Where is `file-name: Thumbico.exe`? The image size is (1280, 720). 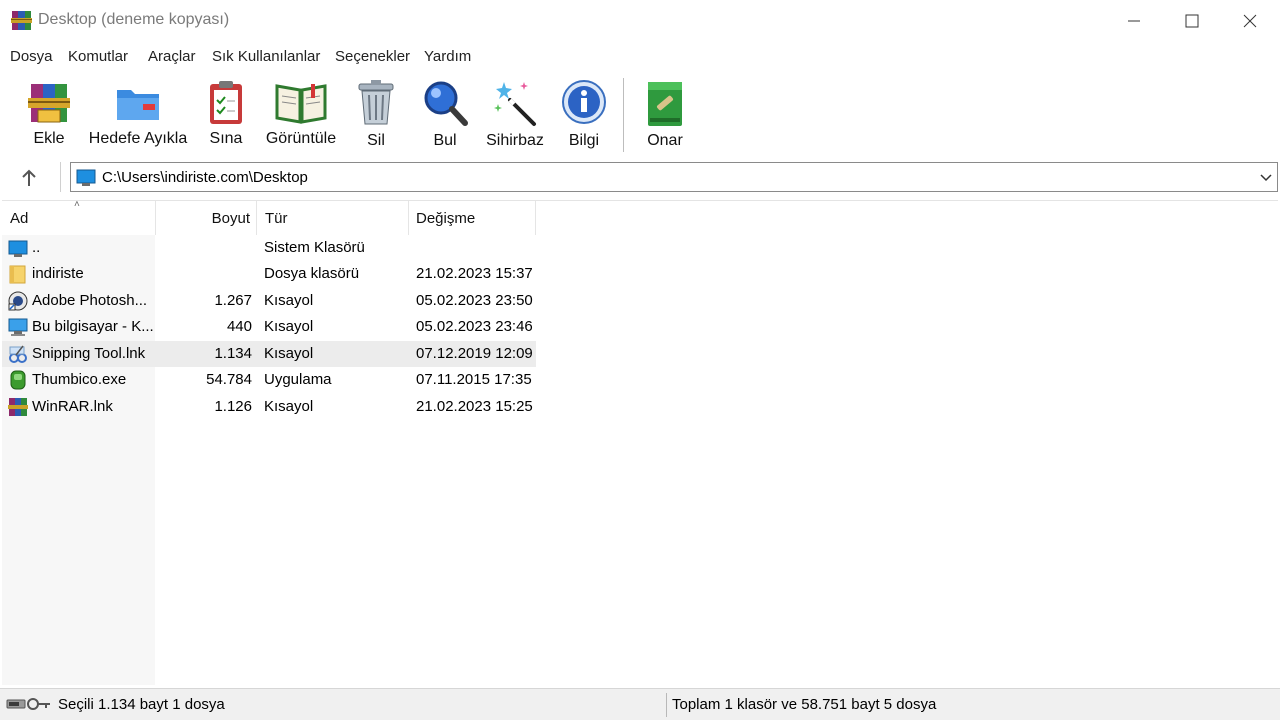
file-name: Thumbico.exe is located at coordinates (79, 379).